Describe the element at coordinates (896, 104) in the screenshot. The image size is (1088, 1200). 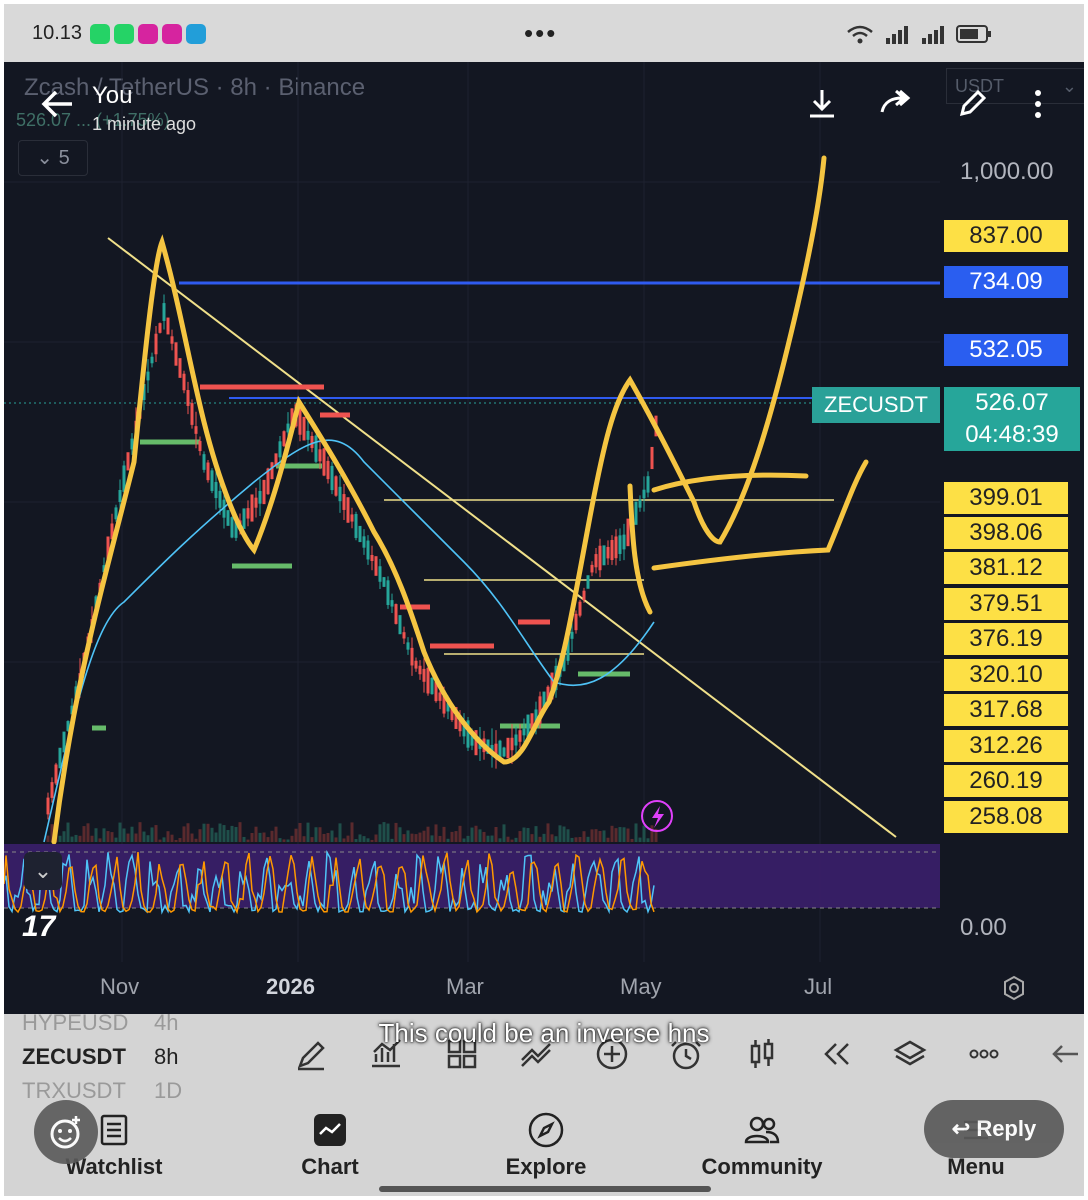
I see `forward-icon` at that location.